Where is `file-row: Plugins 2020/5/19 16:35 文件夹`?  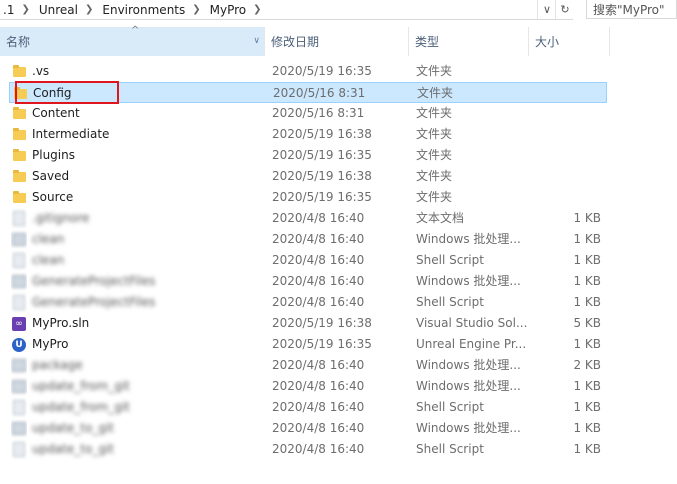 file-row: Plugins 2020/5/19 16:35 文件夹 is located at coordinates (308, 155).